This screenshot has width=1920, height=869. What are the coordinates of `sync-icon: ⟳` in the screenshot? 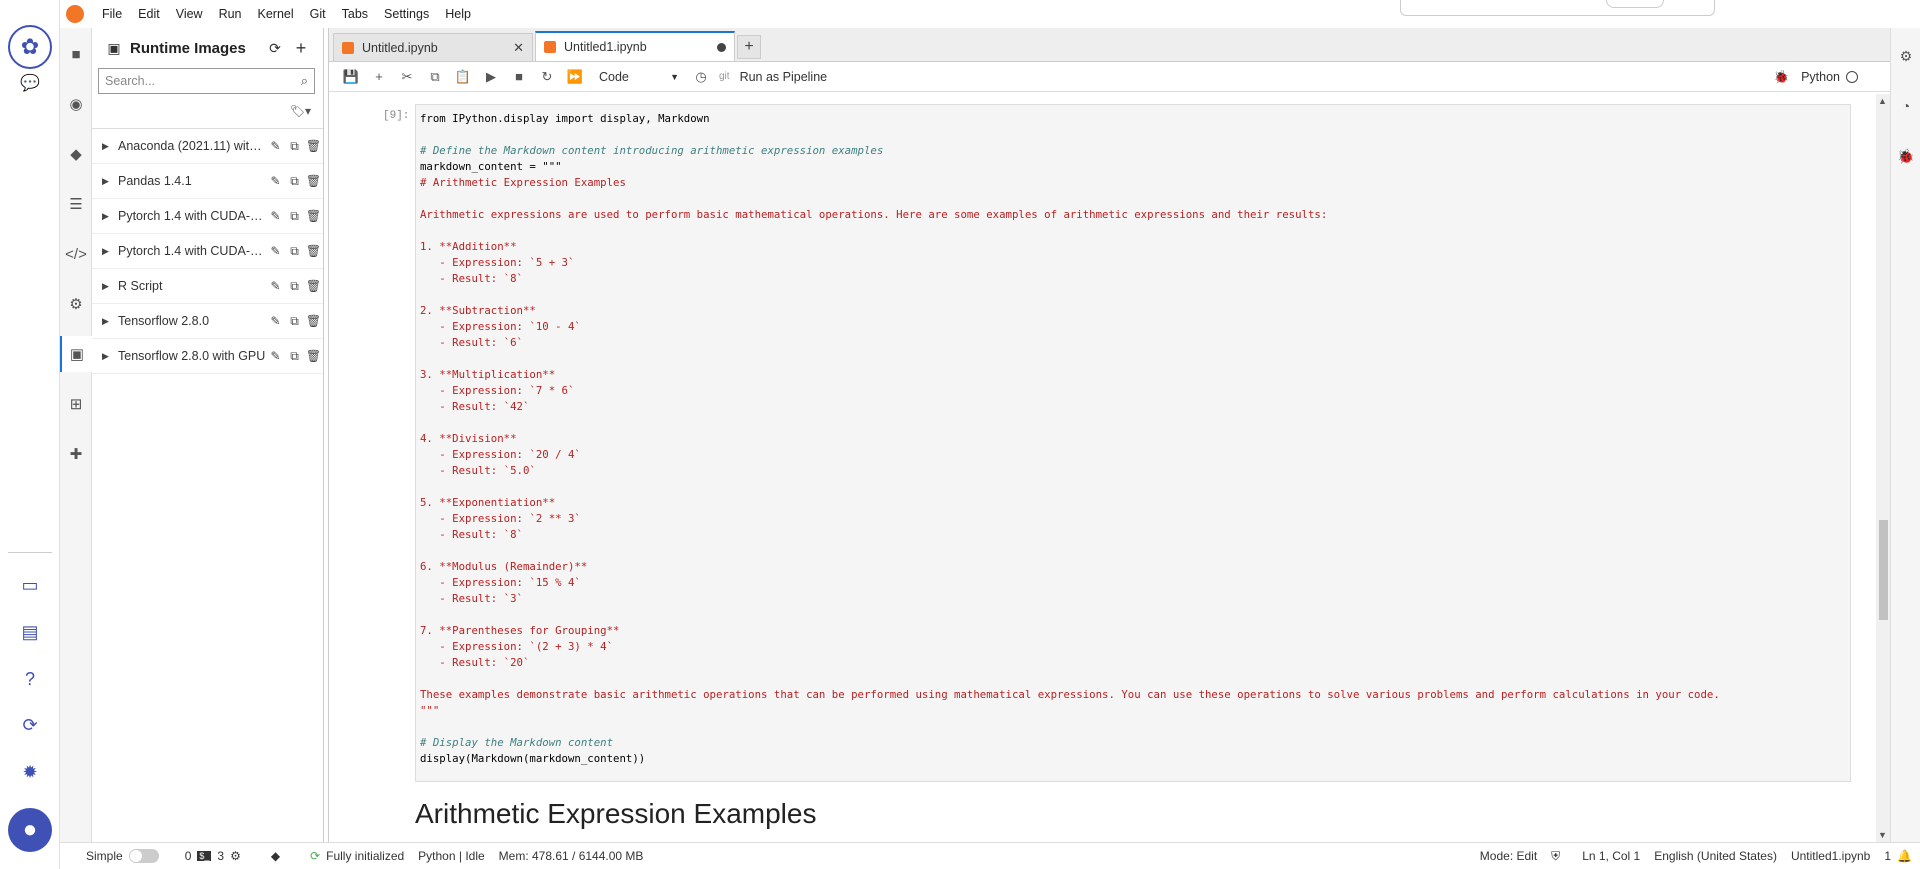 It's located at (30, 725).